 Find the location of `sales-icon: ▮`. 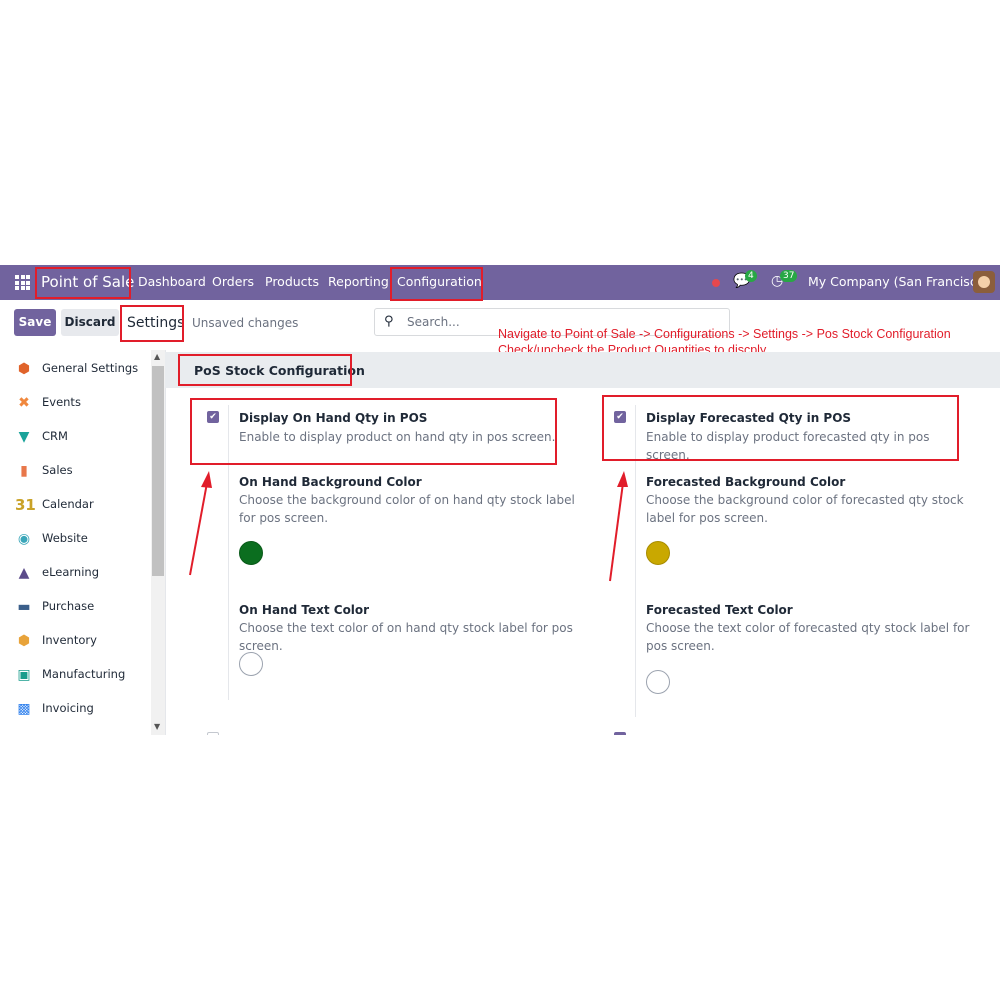

sales-icon: ▮ is located at coordinates (24, 471).